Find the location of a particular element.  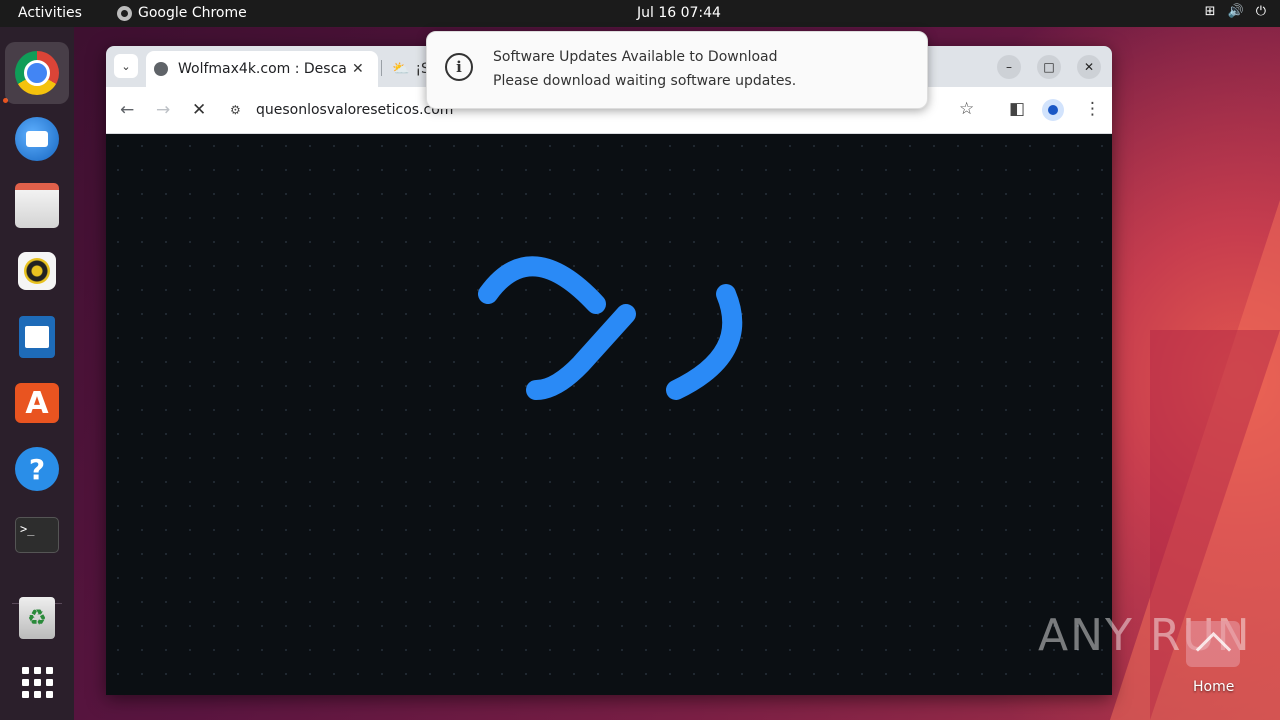

maximize-icon: □ is located at coordinates (1049, 67).